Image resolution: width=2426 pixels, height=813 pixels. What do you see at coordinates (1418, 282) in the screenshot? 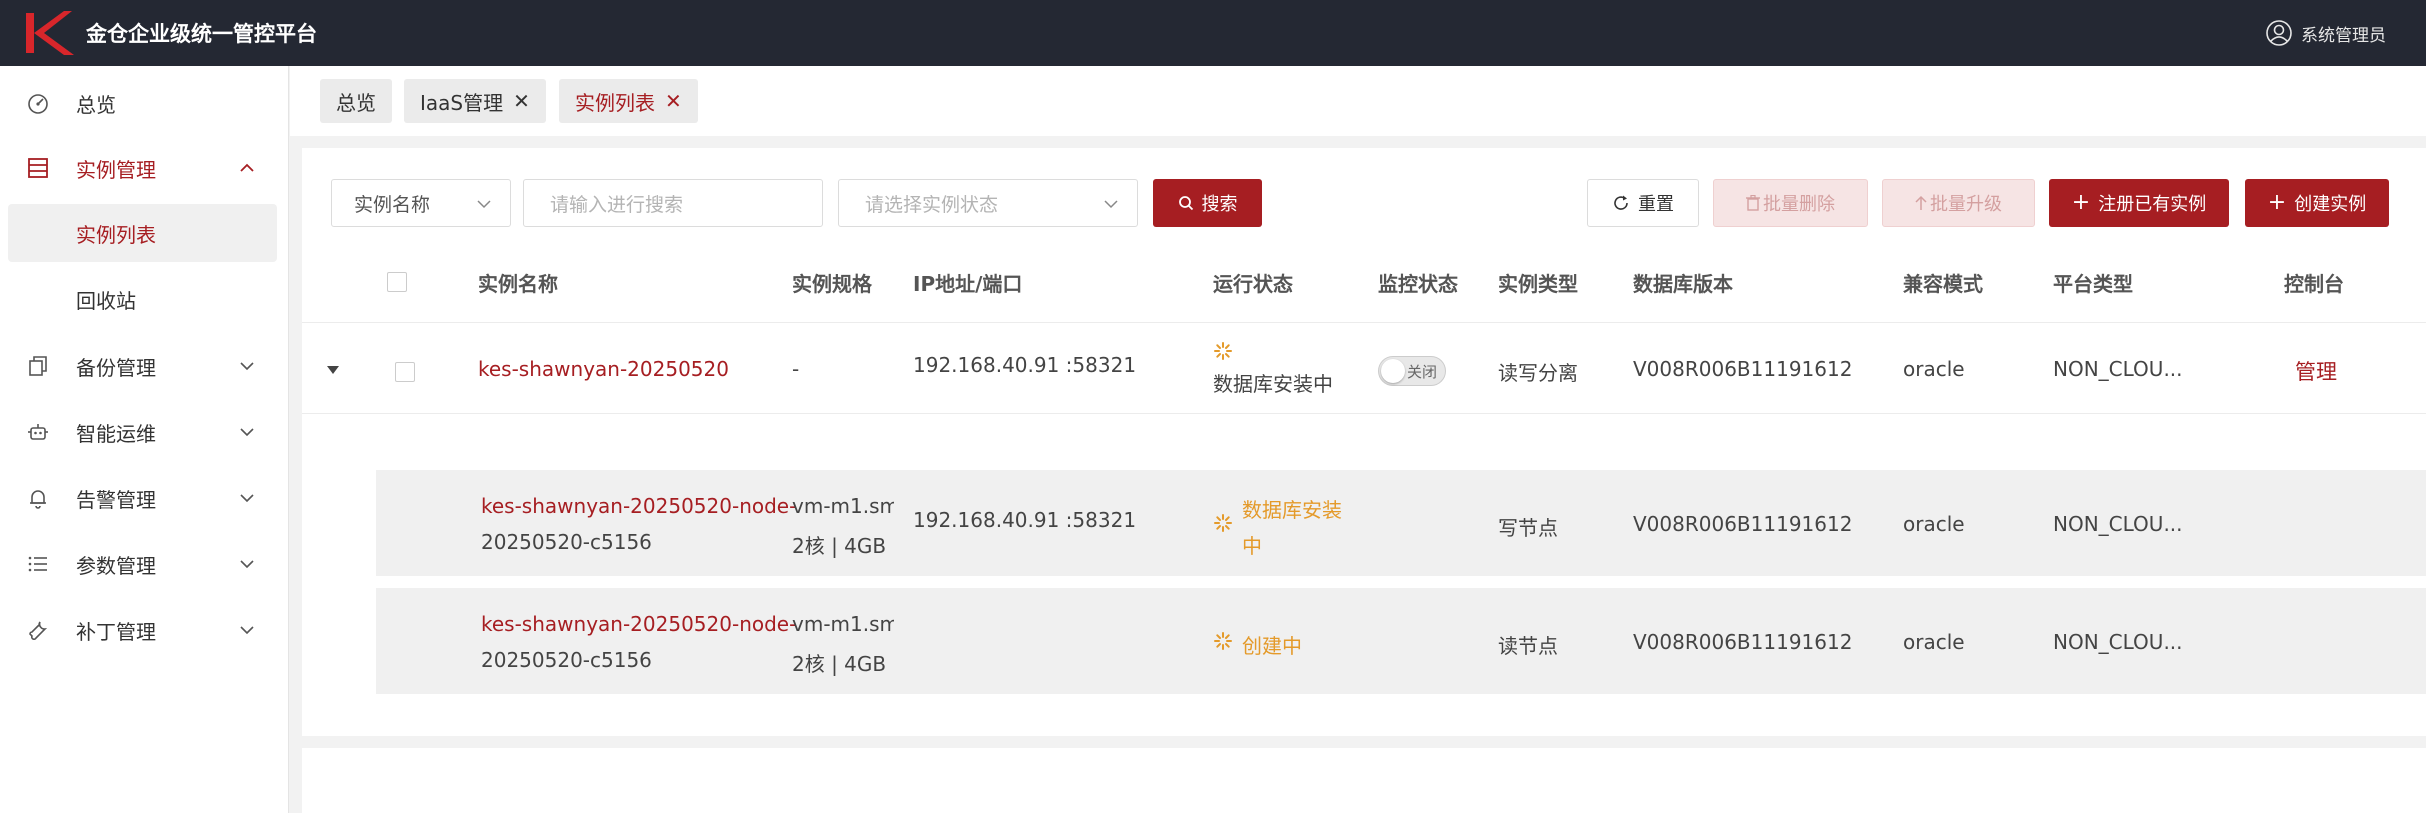
I see `column-header: 监控状态` at bounding box center [1418, 282].